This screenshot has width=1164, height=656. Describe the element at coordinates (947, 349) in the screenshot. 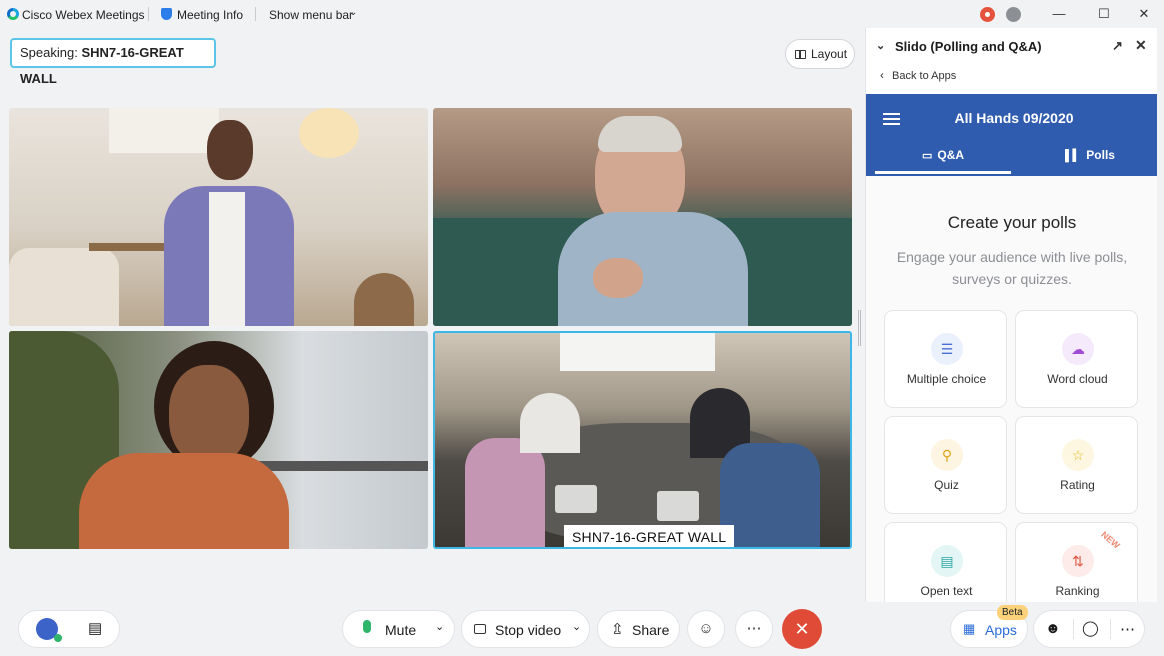

I see `list-icon: ☰` at that location.